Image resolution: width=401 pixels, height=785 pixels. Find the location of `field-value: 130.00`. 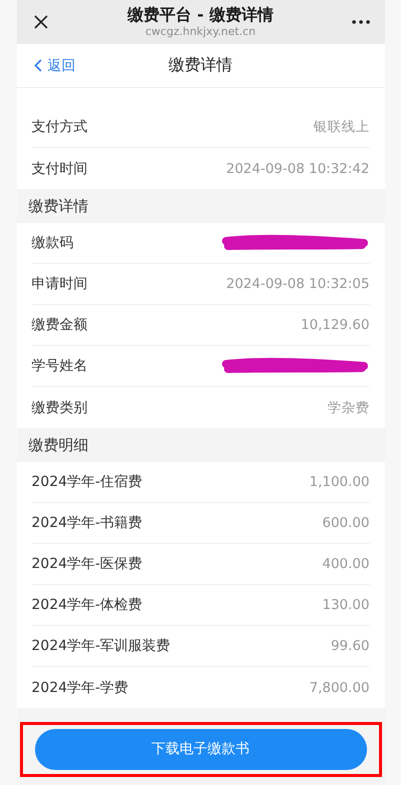

field-value: 130.00 is located at coordinates (346, 605).